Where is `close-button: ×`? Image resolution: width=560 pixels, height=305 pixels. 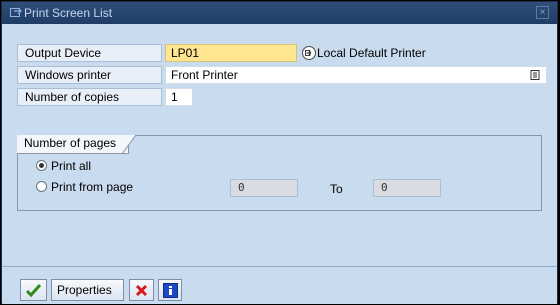
close-button: × is located at coordinates (542, 12).